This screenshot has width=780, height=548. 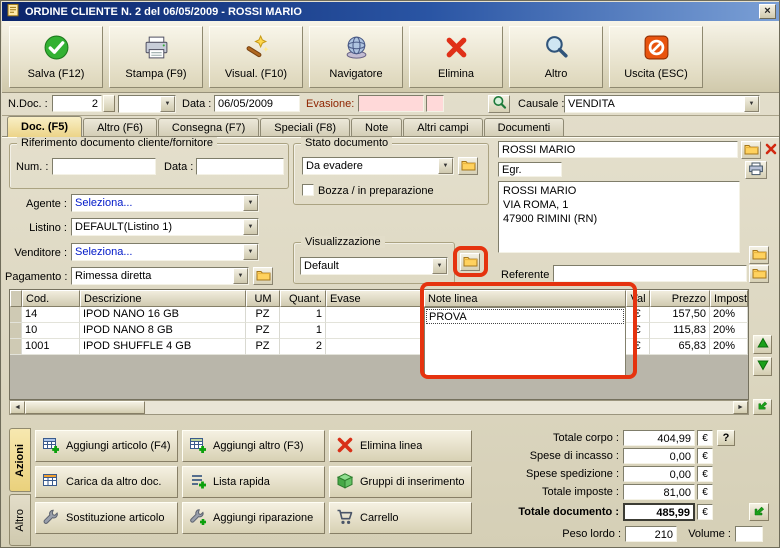 What do you see at coordinates (759, 255) in the screenshot?
I see `indirizzo-folder-button` at bounding box center [759, 255].